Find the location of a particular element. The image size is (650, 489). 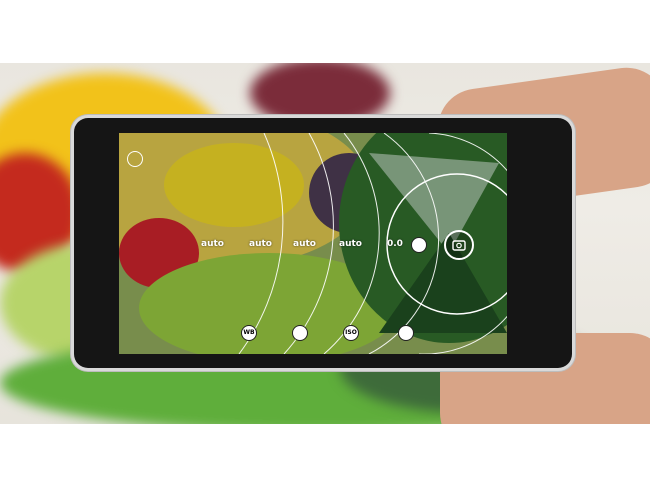

shutter-speed-icon is located at coordinates (406, 333).